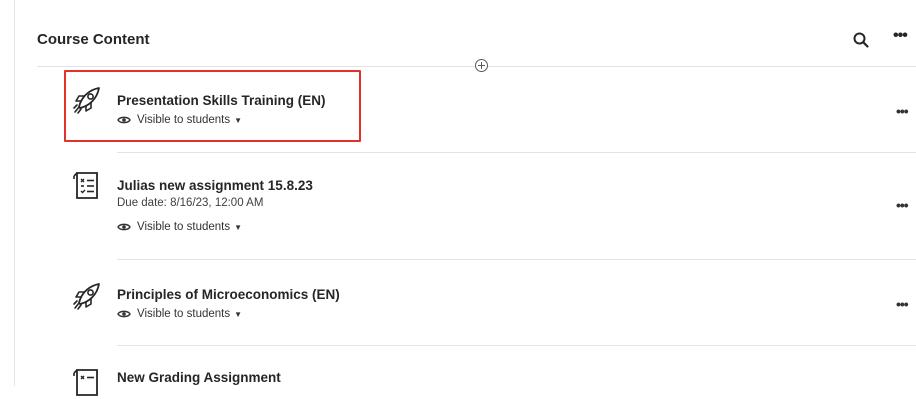 The width and height of the screenshot is (916, 399). Describe the element at coordinates (93, 39) in the screenshot. I see `page-title: Course Content` at that location.